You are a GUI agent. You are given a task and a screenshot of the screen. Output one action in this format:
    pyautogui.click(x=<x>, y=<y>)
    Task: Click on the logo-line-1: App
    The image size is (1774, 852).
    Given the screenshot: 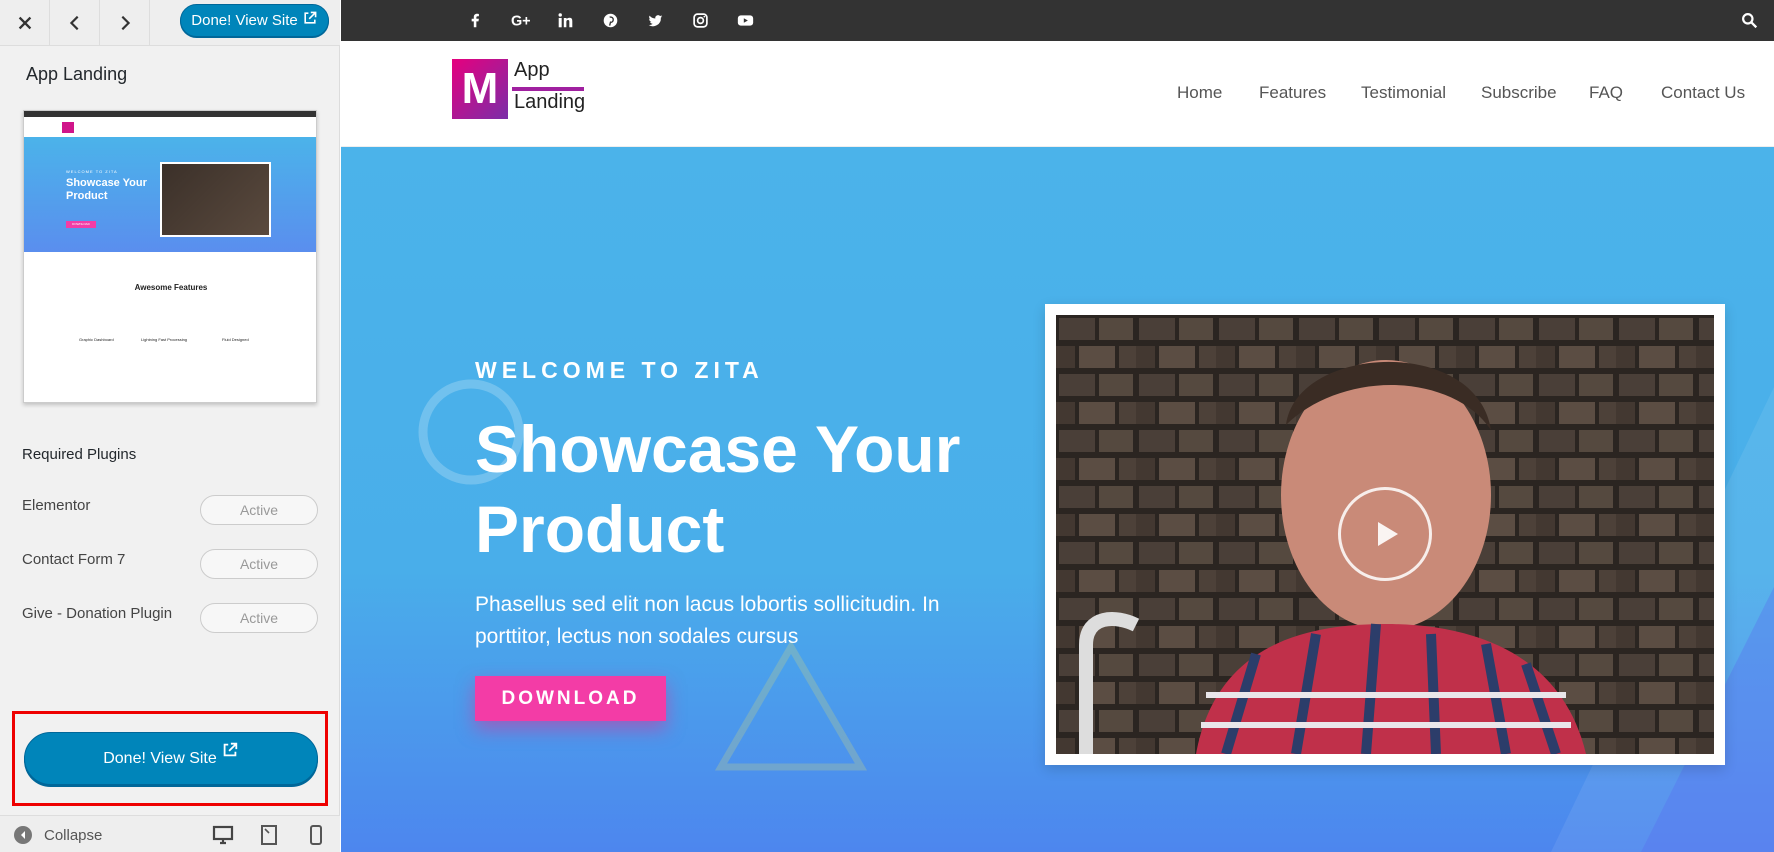 What is the action you would take?
    pyautogui.click(x=532, y=70)
    